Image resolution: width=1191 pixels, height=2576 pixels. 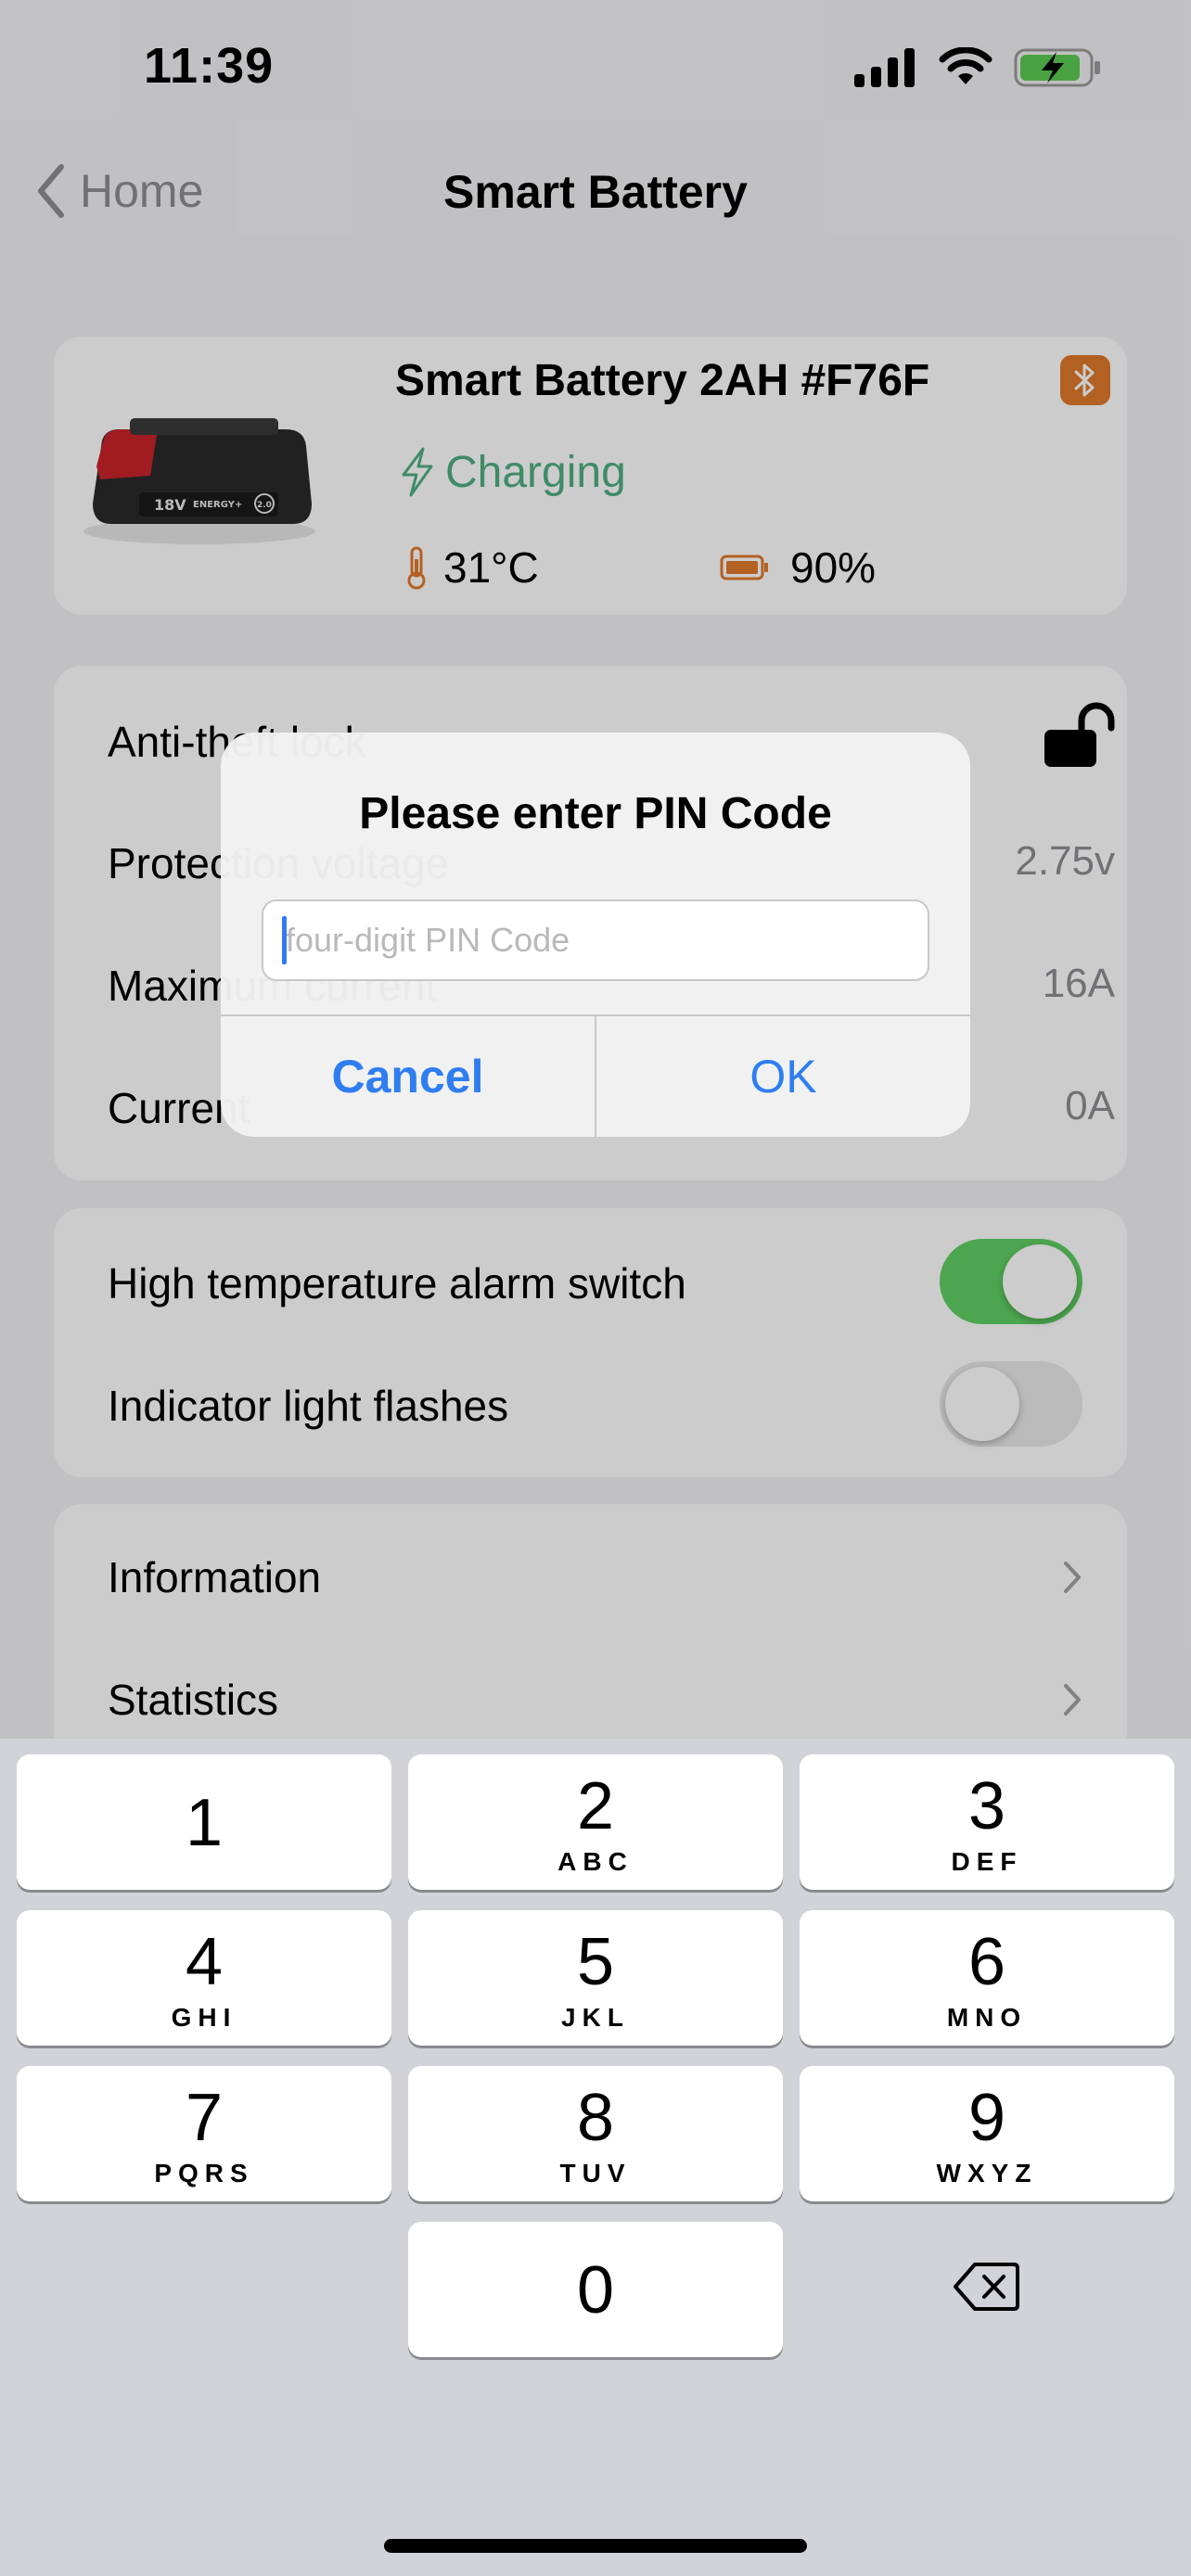 I want to click on key-2: 2 ABC, so click(x=595, y=1822).